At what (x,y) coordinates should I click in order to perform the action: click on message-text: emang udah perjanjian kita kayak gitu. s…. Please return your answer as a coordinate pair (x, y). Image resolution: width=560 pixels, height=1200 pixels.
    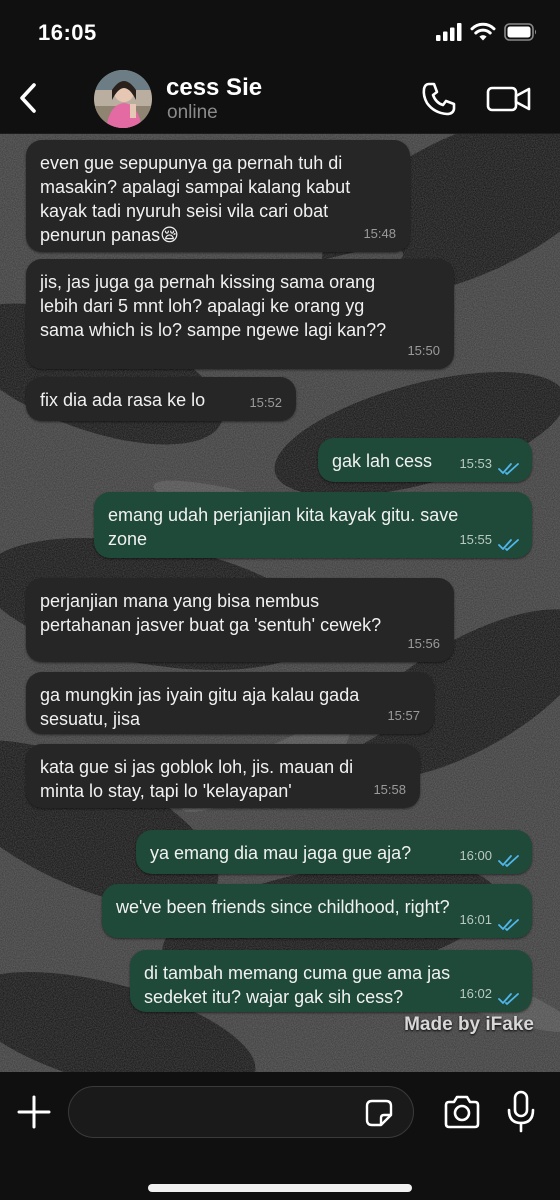
    Looking at the image, I should click on (283, 527).